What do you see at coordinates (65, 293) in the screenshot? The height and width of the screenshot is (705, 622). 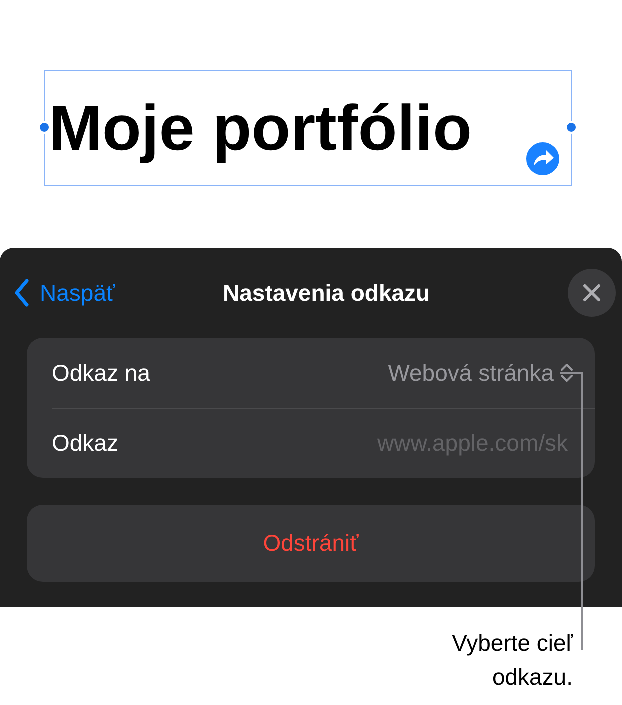 I see `back-button: Naspäť` at bounding box center [65, 293].